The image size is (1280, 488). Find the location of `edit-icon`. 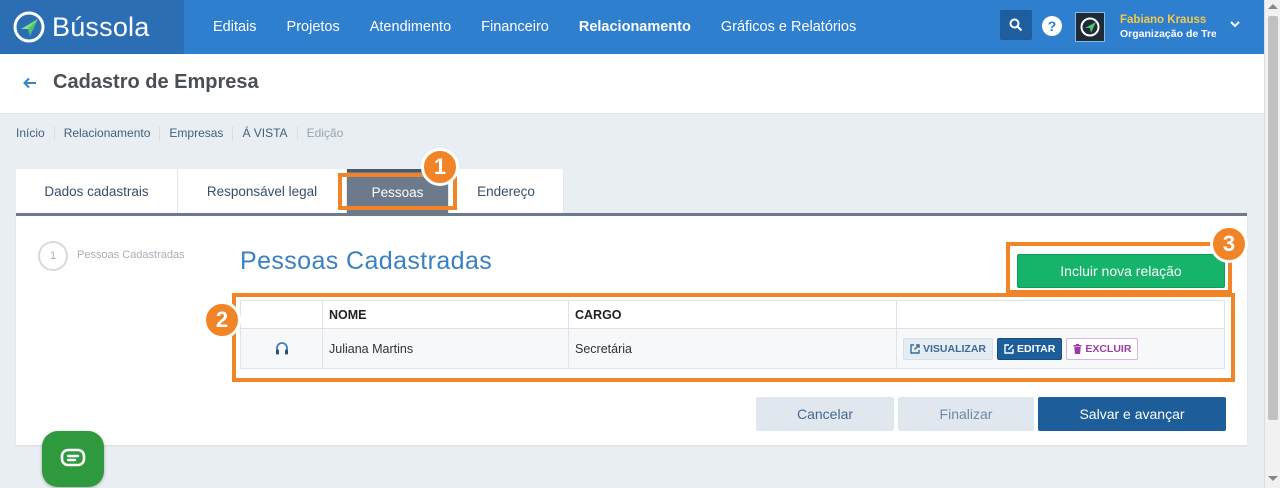

edit-icon is located at coordinates (1009, 348).